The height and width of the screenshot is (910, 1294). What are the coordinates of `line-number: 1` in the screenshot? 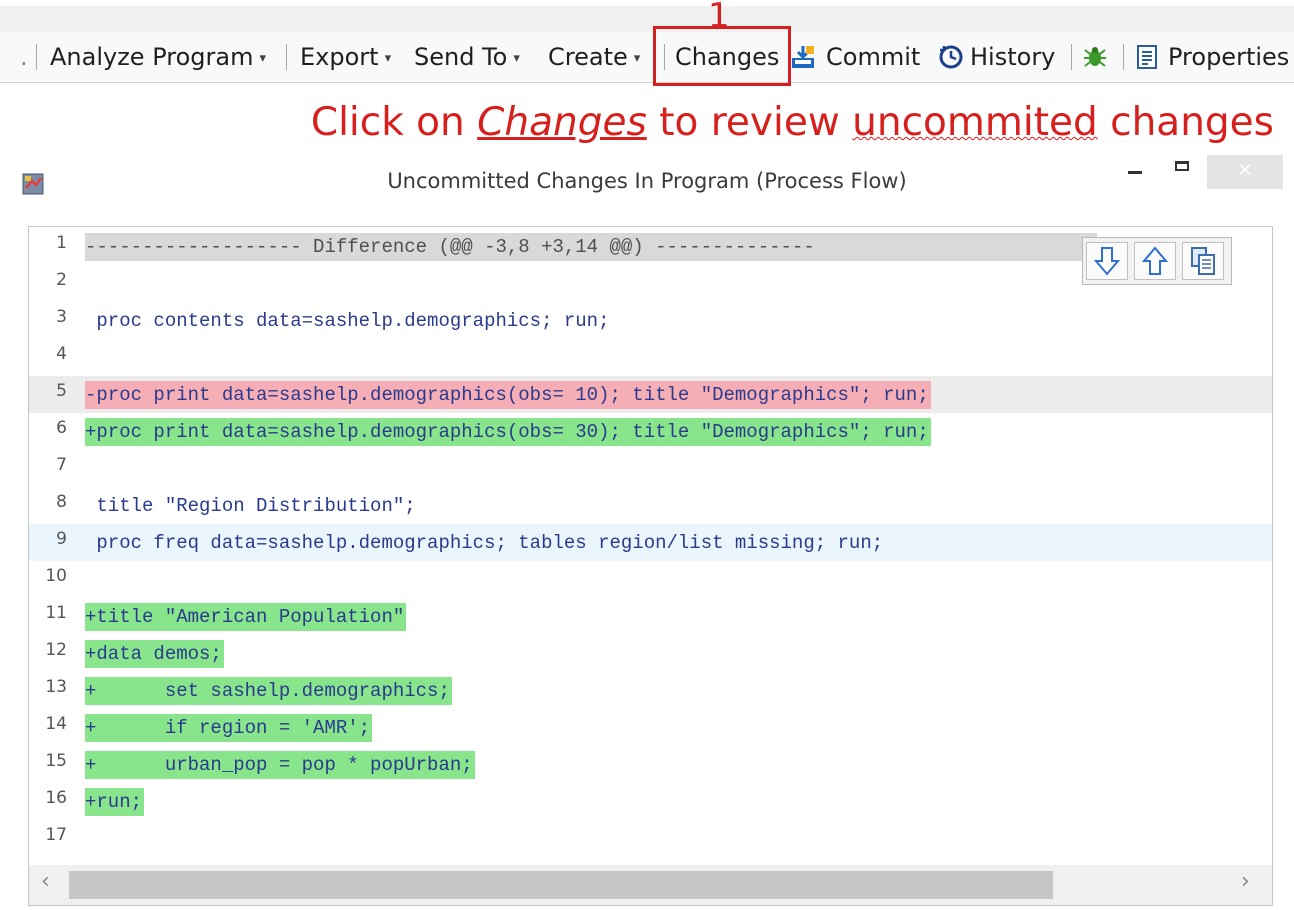 It's located at (61, 243).